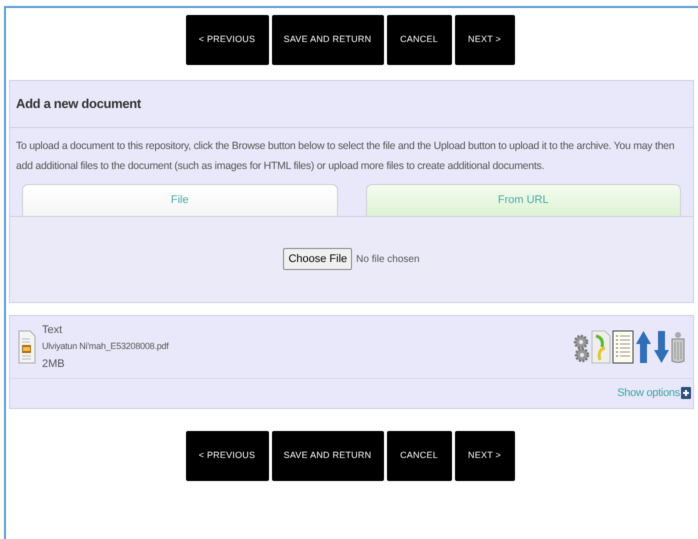 This screenshot has height=539, width=698. I want to click on plus-icon, so click(686, 393).